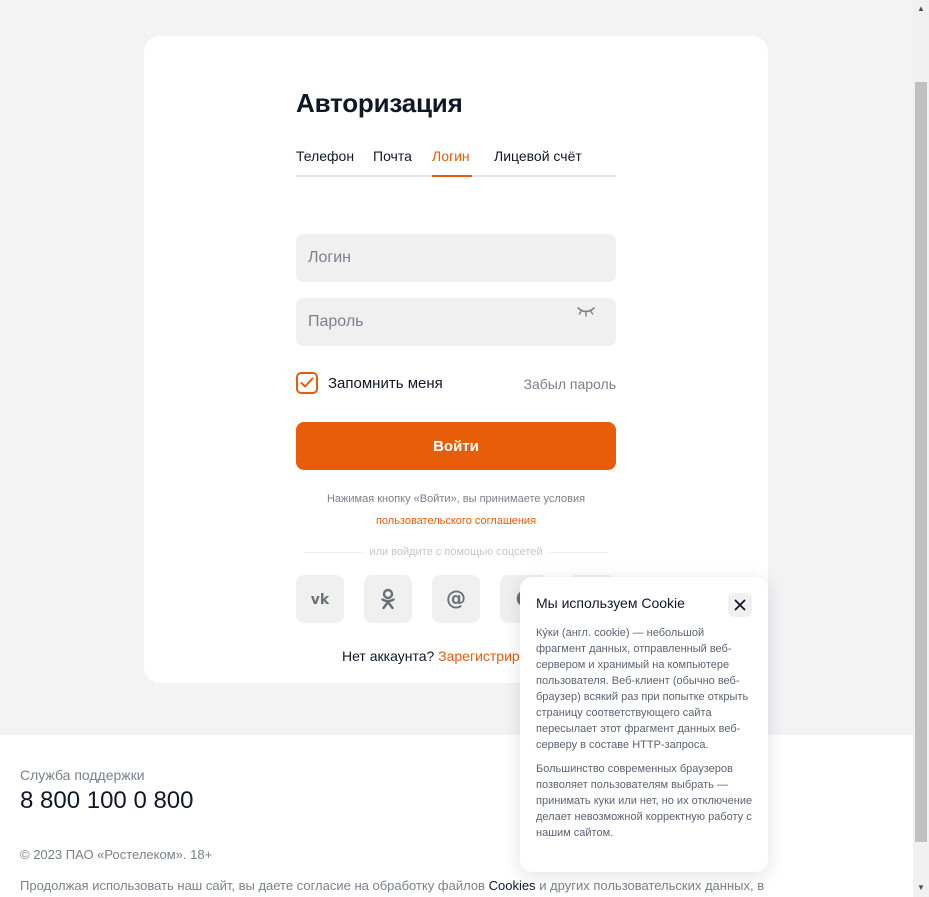 Image resolution: width=929 pixels, height=897 pixels. Describe the element at coordinates (334, 552) in the screenshot. I see `divider-line-left` at that location.